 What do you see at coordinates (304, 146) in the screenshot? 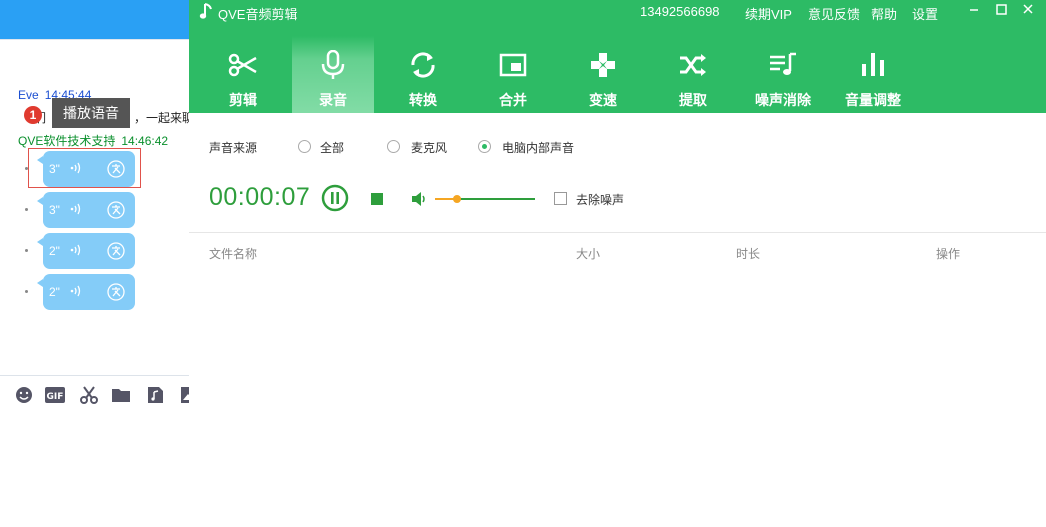
I see `source-radio-all` at bounding box center [304, 146].